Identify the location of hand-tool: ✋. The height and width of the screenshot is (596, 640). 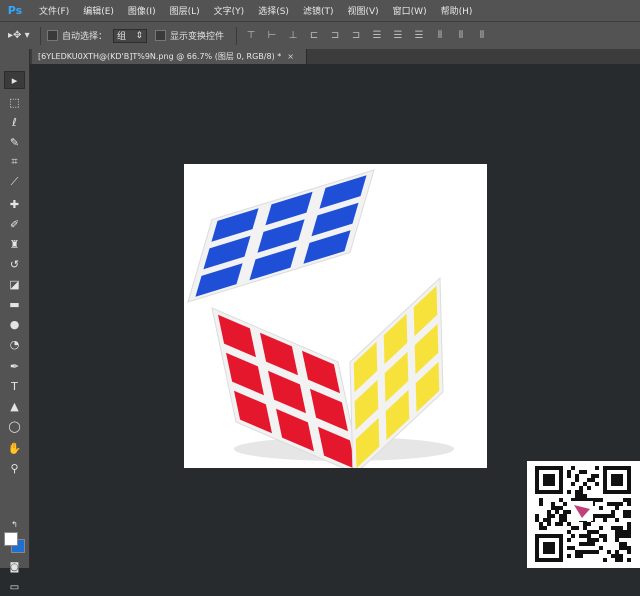
(14, 448).